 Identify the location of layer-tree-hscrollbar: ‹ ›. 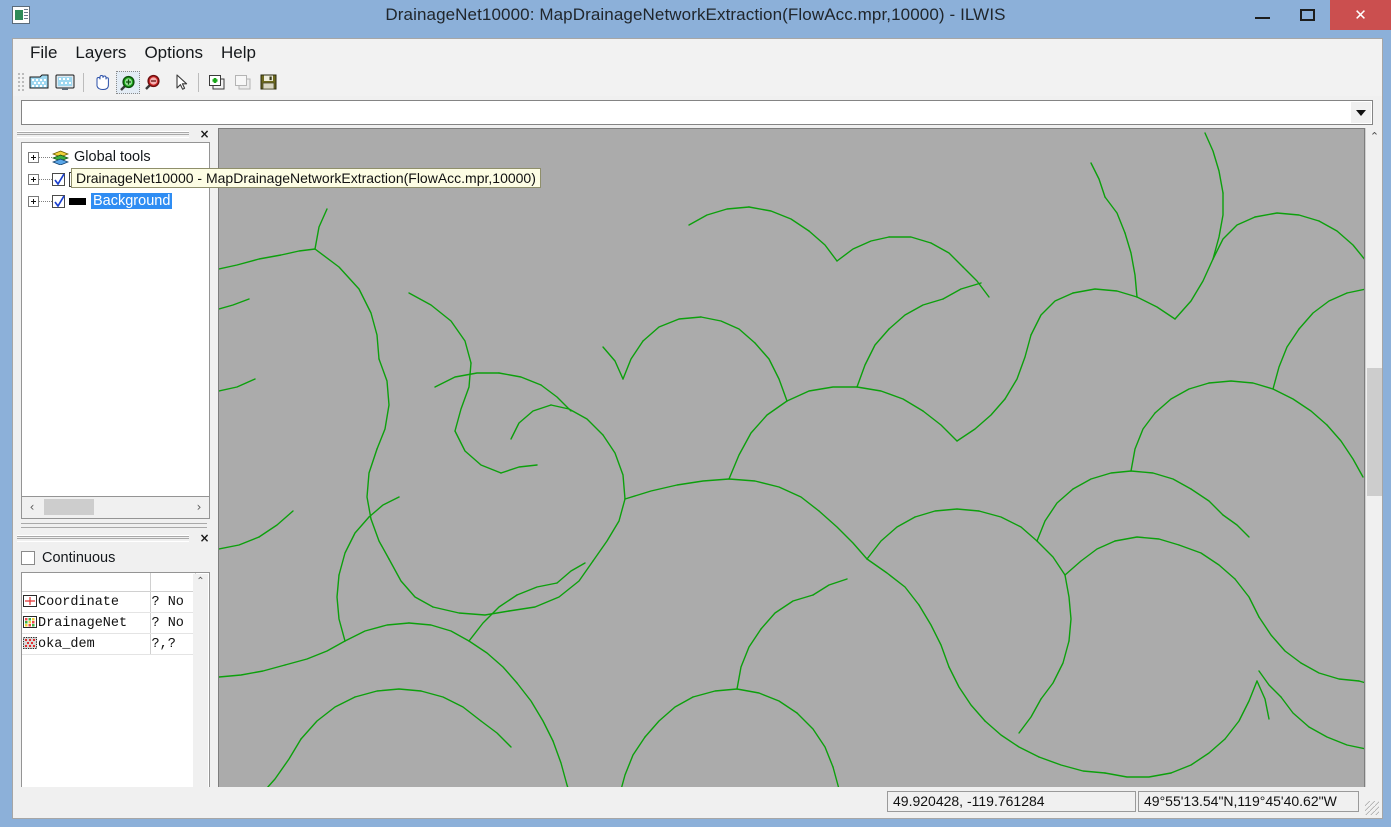
(115, 508).